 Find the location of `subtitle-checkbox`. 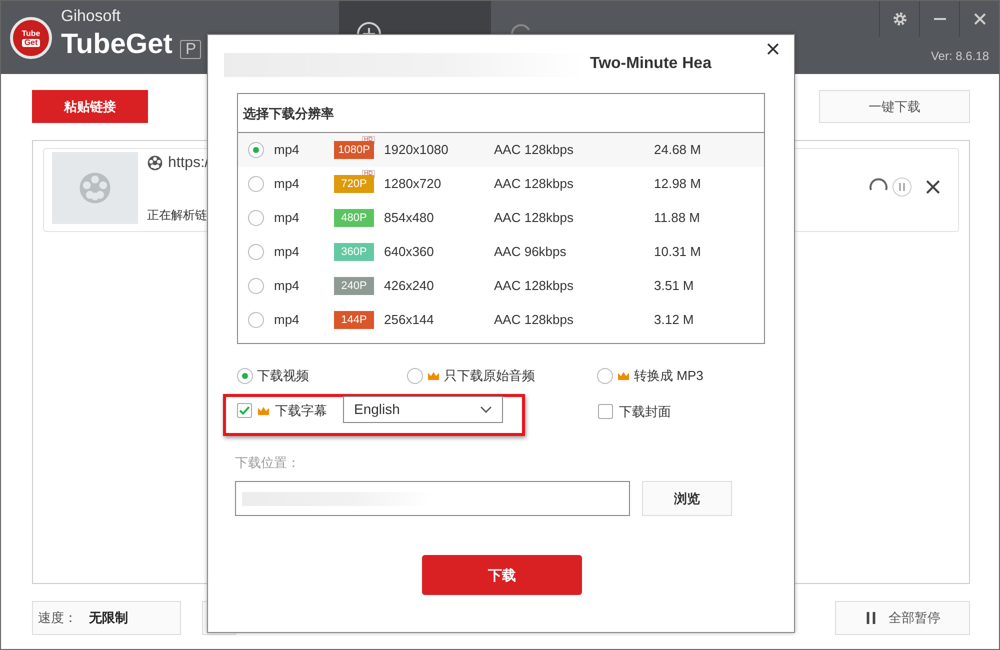

subtitle-checkbox is located at coordinates (244, 410).